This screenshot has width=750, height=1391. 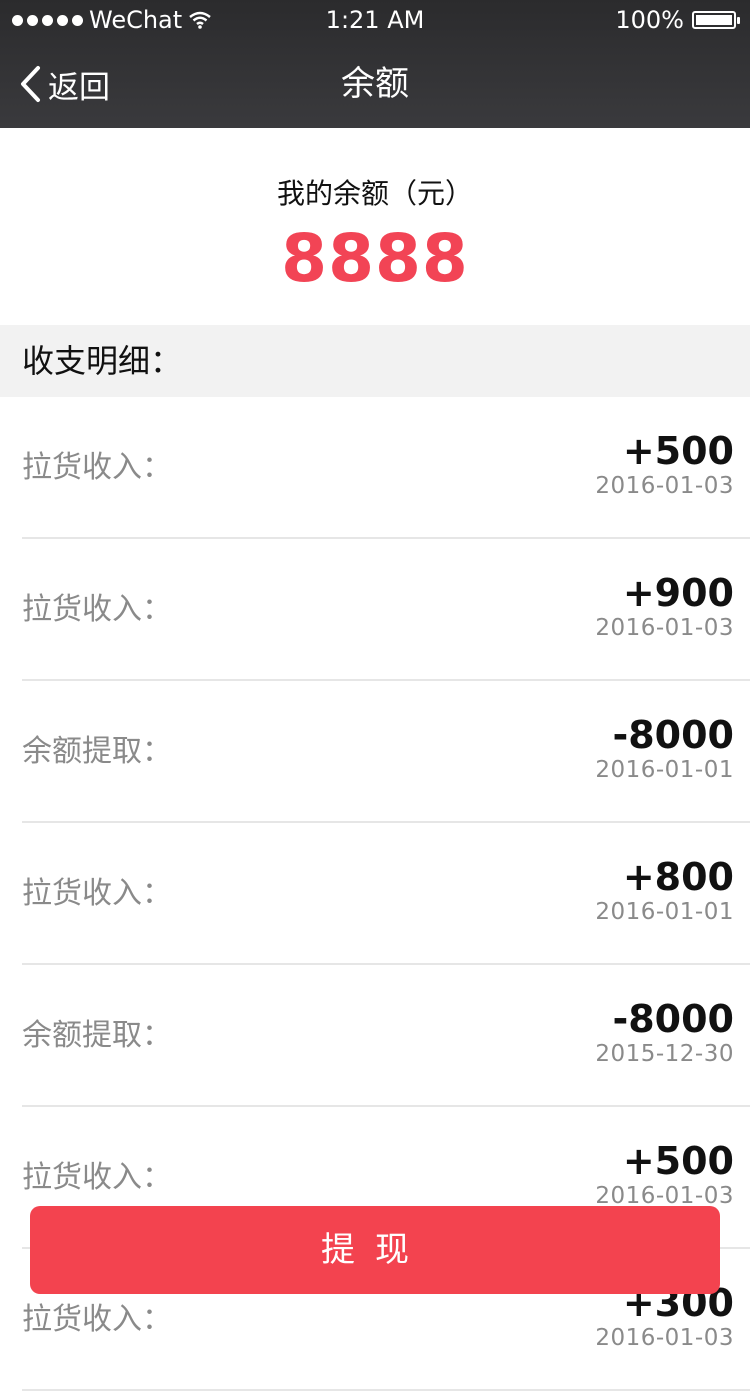 I want to click on top-bar: WeChat 1:21 AM 100% 返回 余额, so click(x=375, y=64).